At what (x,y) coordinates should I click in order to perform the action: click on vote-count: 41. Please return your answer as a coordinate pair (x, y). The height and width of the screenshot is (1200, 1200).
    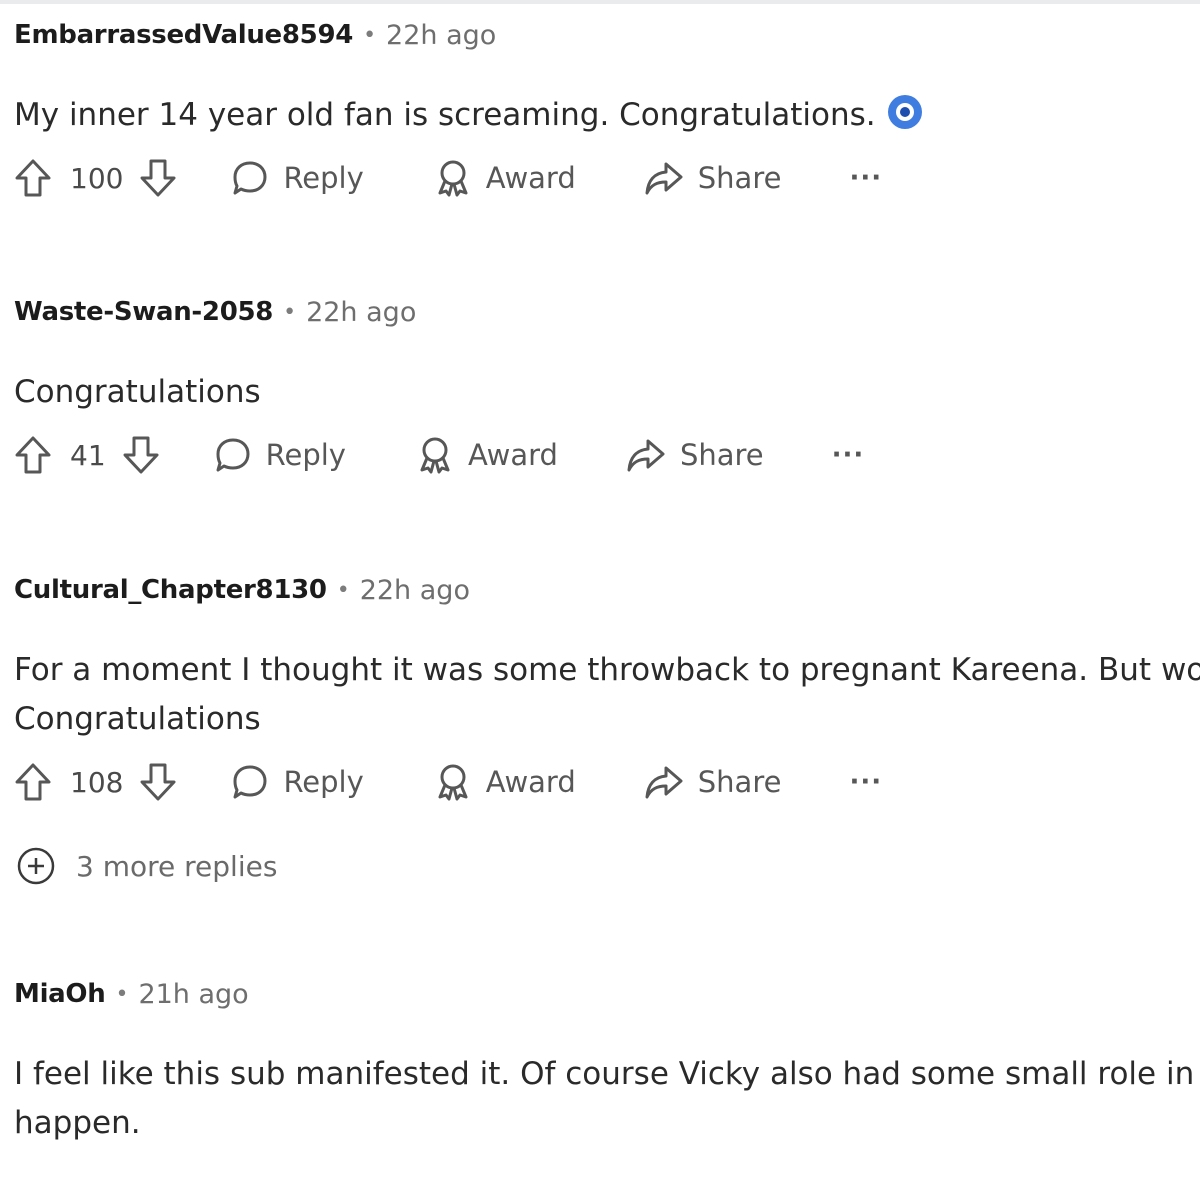
    Looking at the image, I should click on (88, 455).